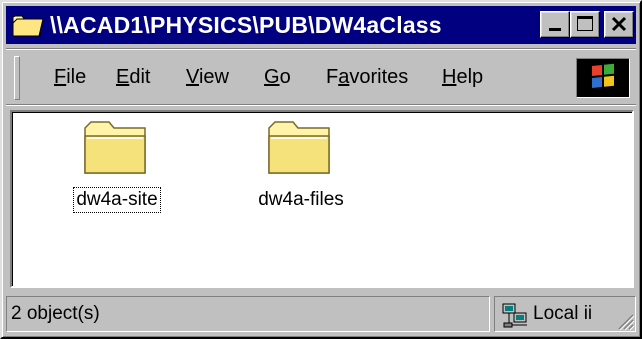 The width and height of the screenshot is (642, 339). What do you see at coordinates (277, 77) in the screenshot?
I see `menu-go: Go` at bounding box center [277, 77].